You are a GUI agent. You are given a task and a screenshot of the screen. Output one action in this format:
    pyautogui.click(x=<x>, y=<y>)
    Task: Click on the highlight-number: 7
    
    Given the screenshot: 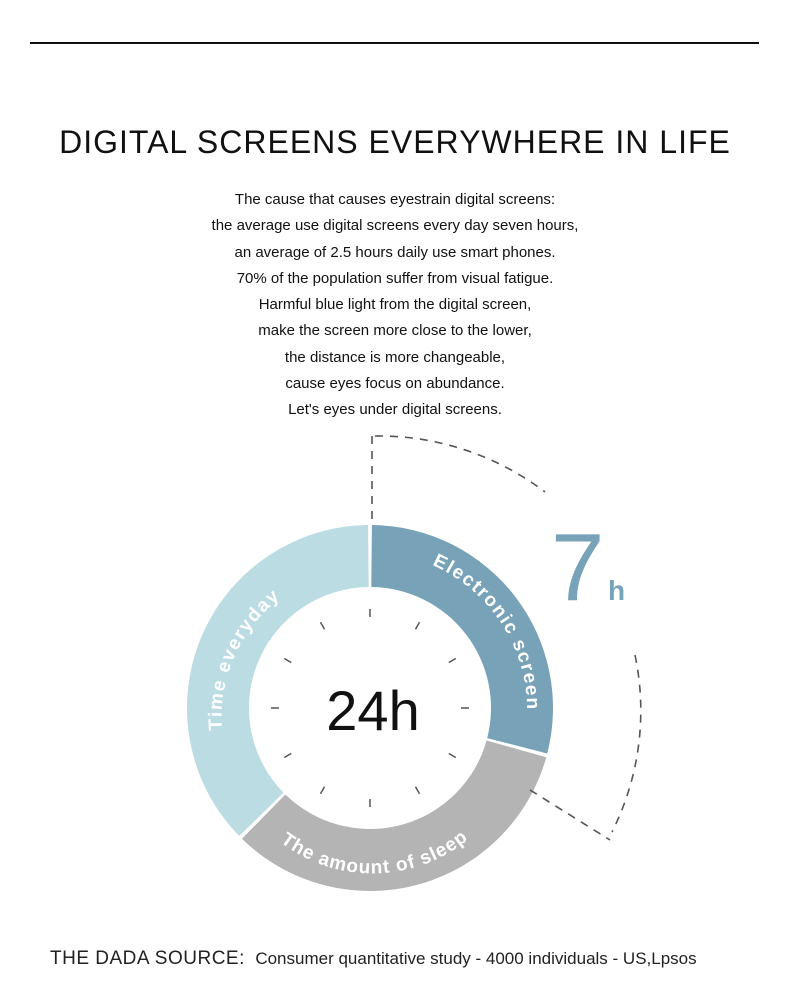 What is the action you would take?
    pyautogui.click(x=577, y=567)
    